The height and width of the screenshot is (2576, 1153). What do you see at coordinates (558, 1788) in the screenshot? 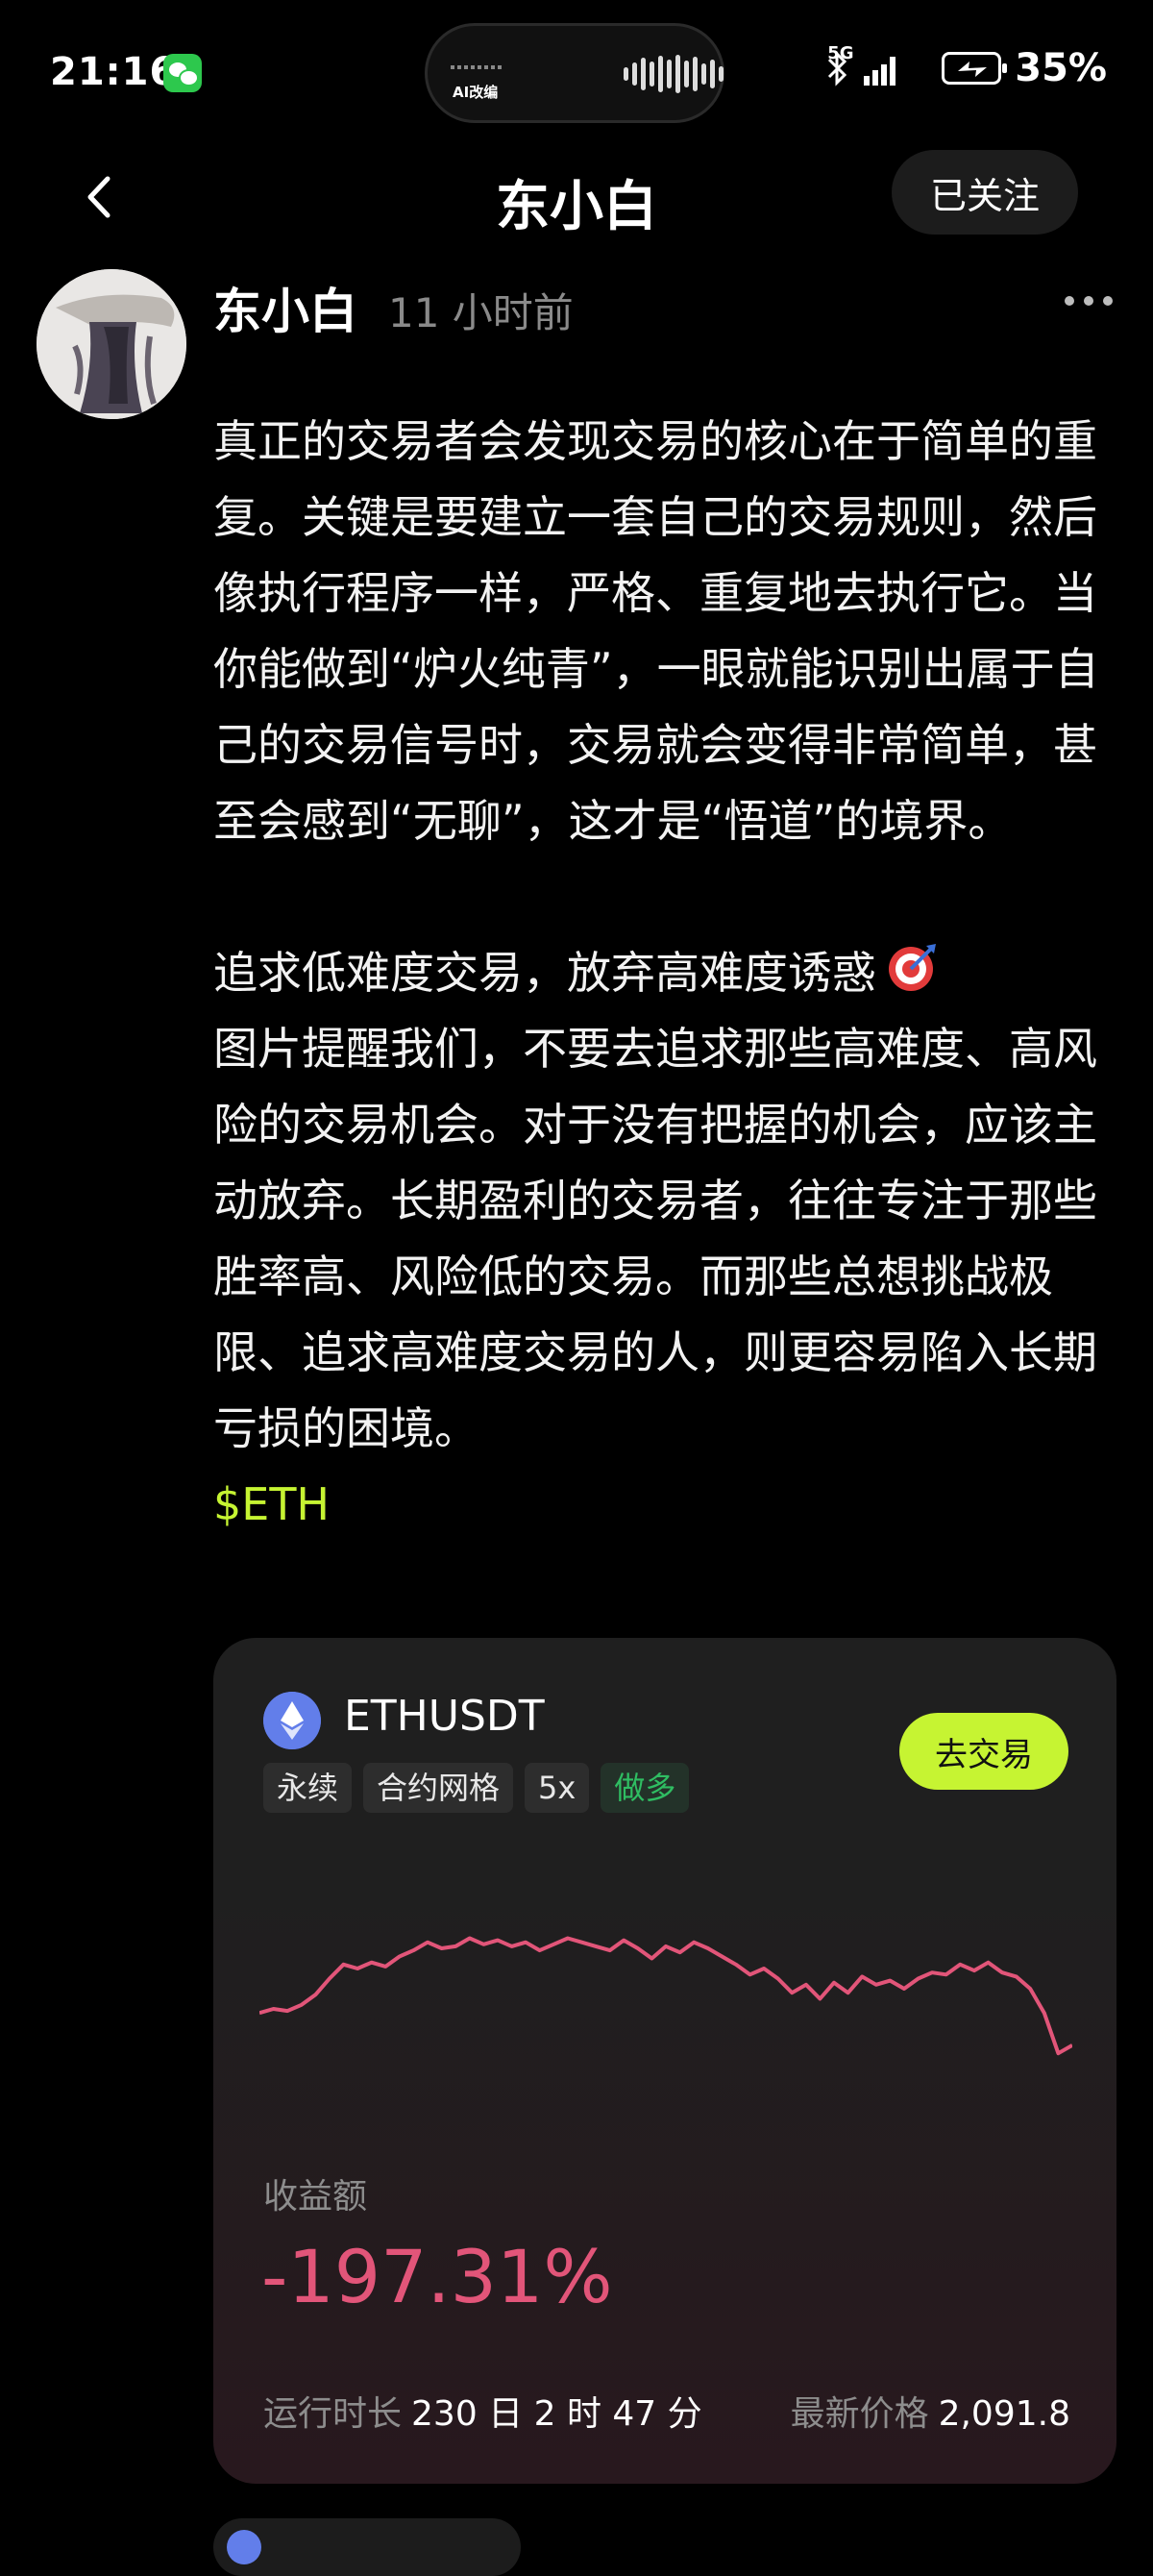
I see `tag-leverage: 5x` at bounding box center [558, 1788].